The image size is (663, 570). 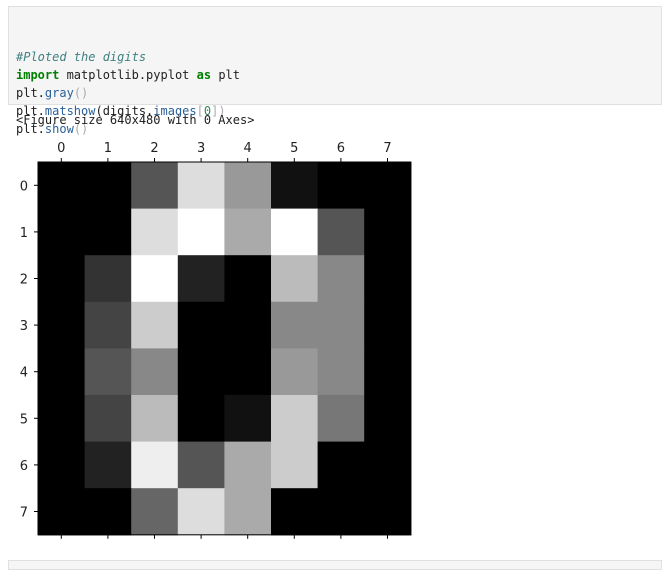 I want to click on y-tick-label: 5, so click(x=24, y=419).